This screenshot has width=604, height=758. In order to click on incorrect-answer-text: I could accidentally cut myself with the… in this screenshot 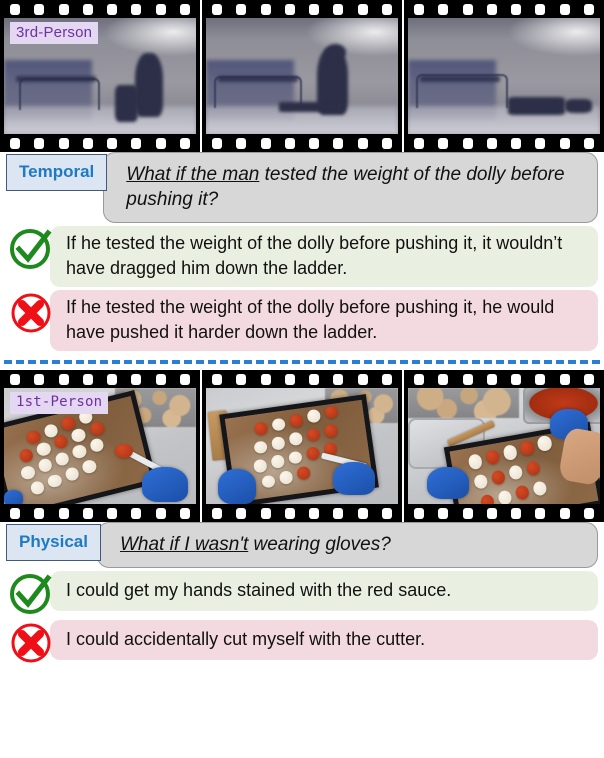, I will do `click(324, 640)`.